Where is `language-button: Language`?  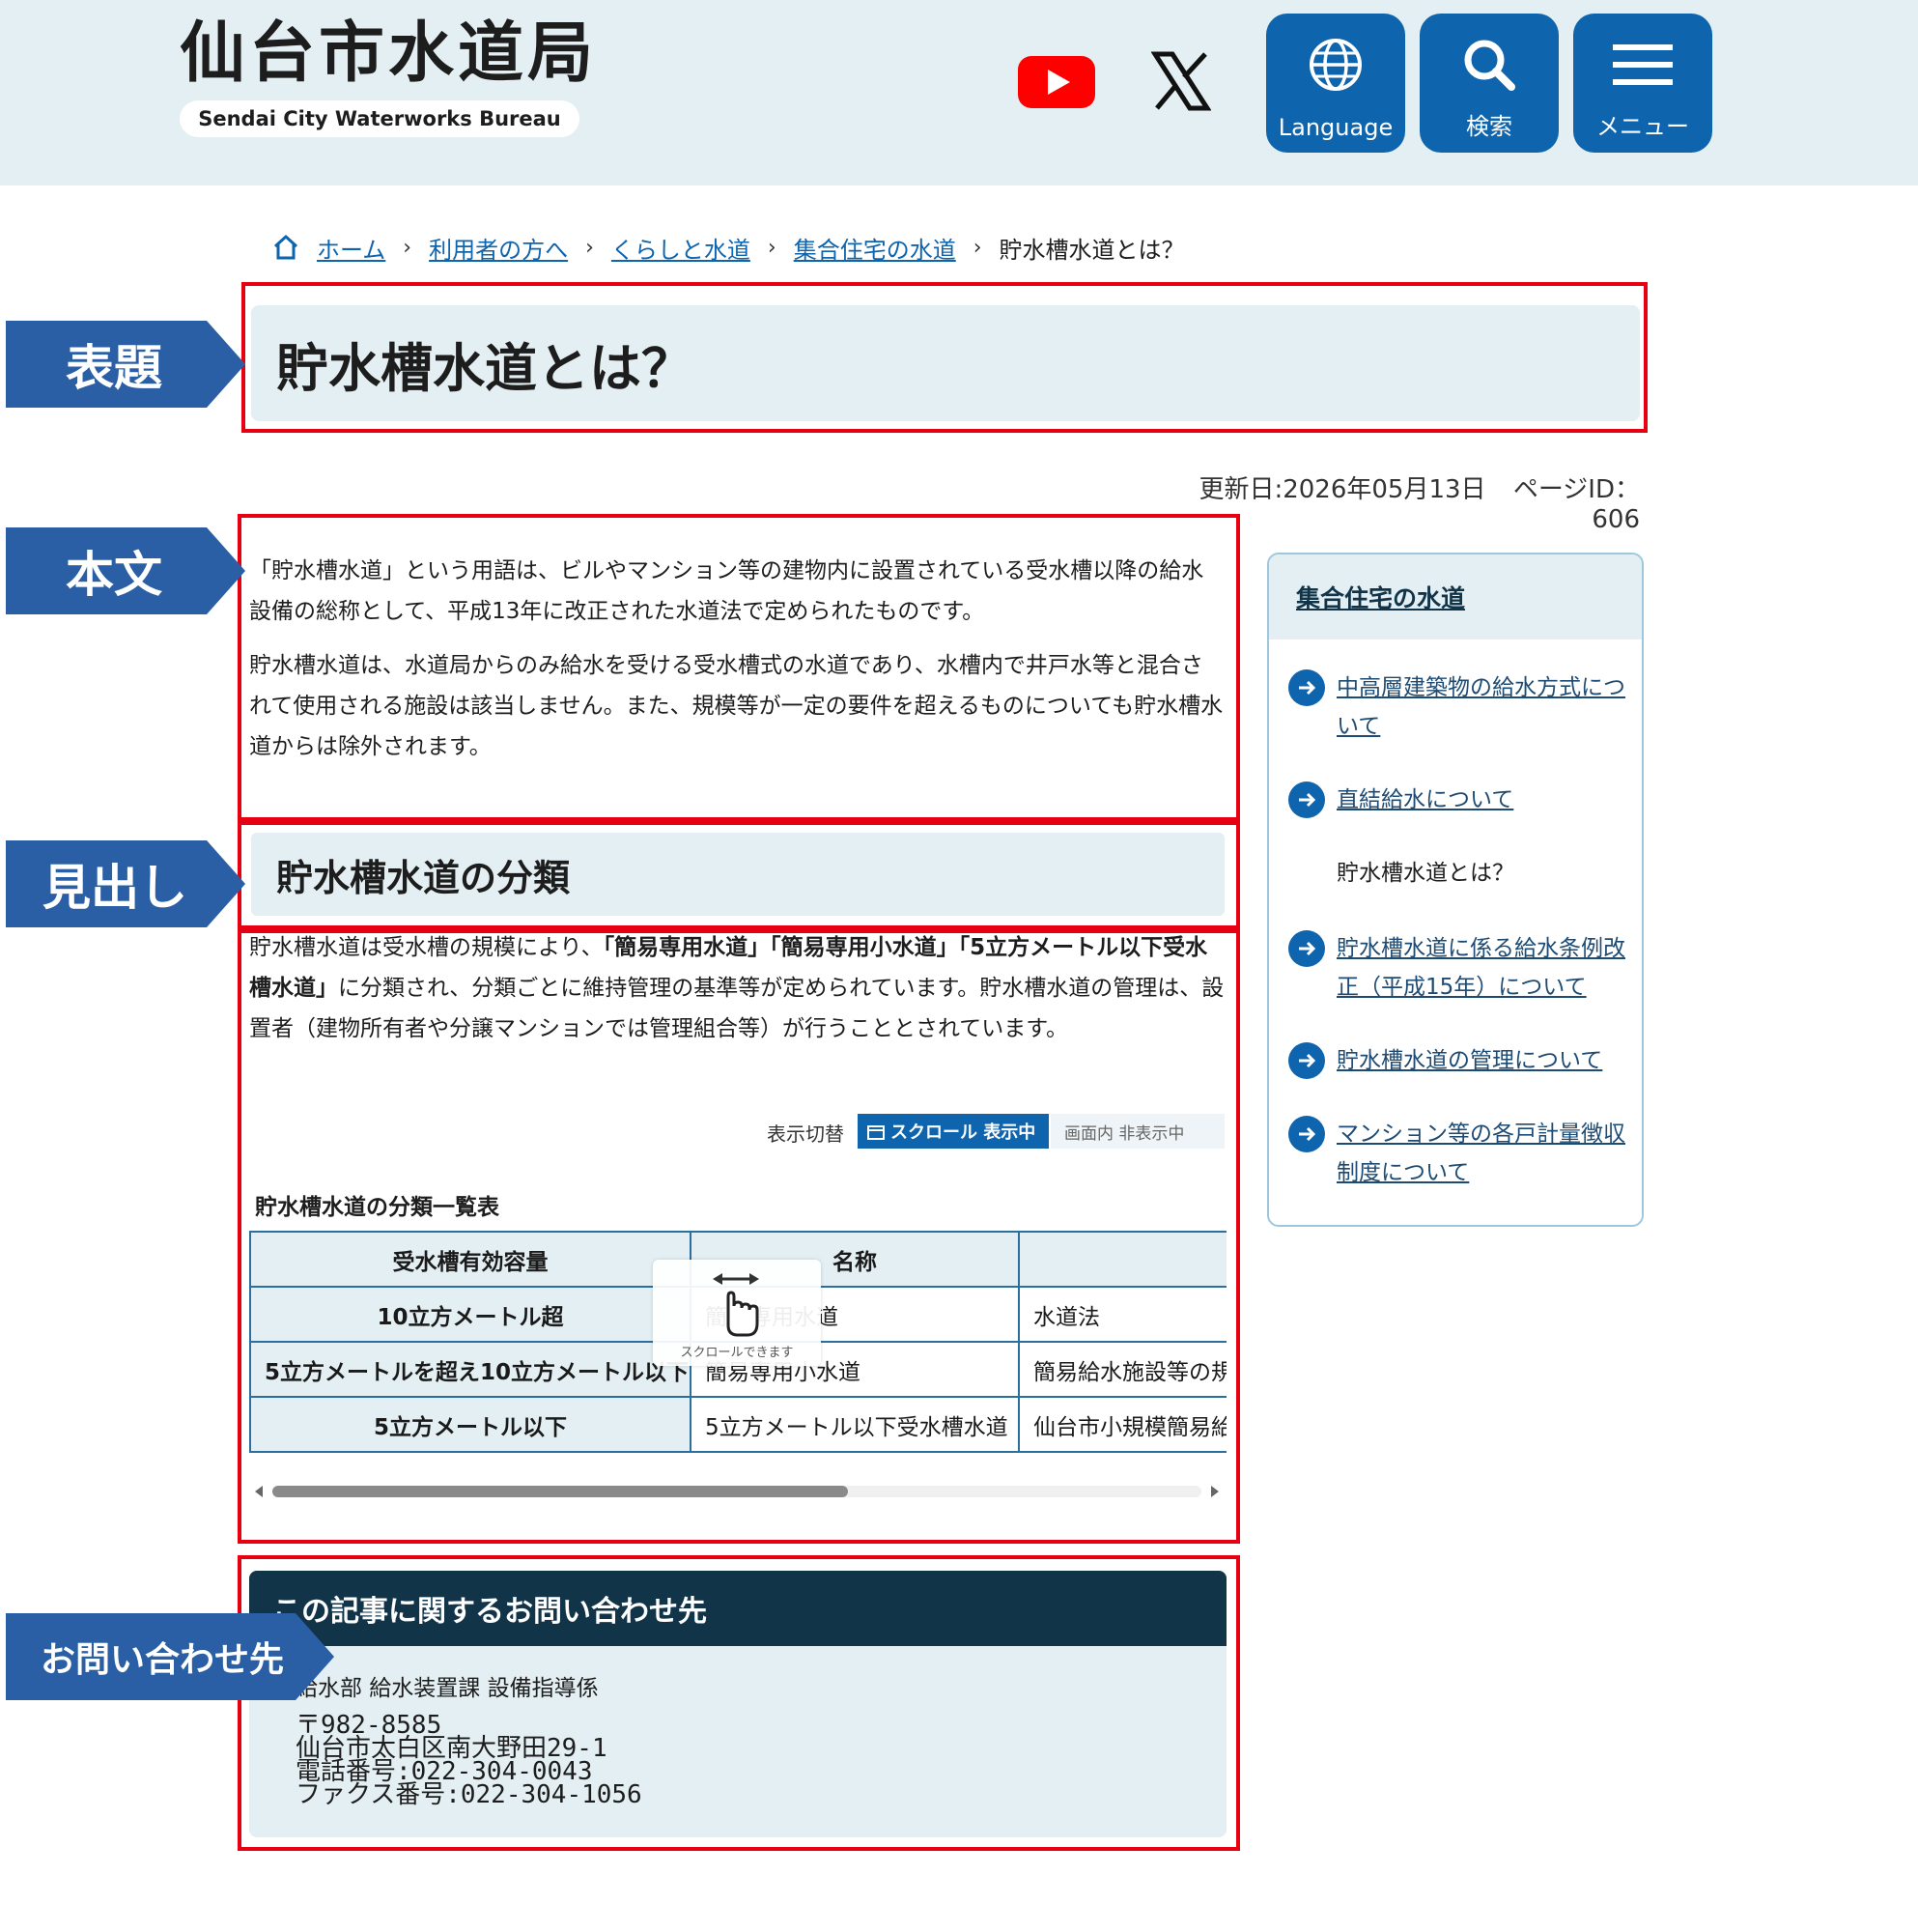
language-button: Language is located at coordinates (1335, 83).